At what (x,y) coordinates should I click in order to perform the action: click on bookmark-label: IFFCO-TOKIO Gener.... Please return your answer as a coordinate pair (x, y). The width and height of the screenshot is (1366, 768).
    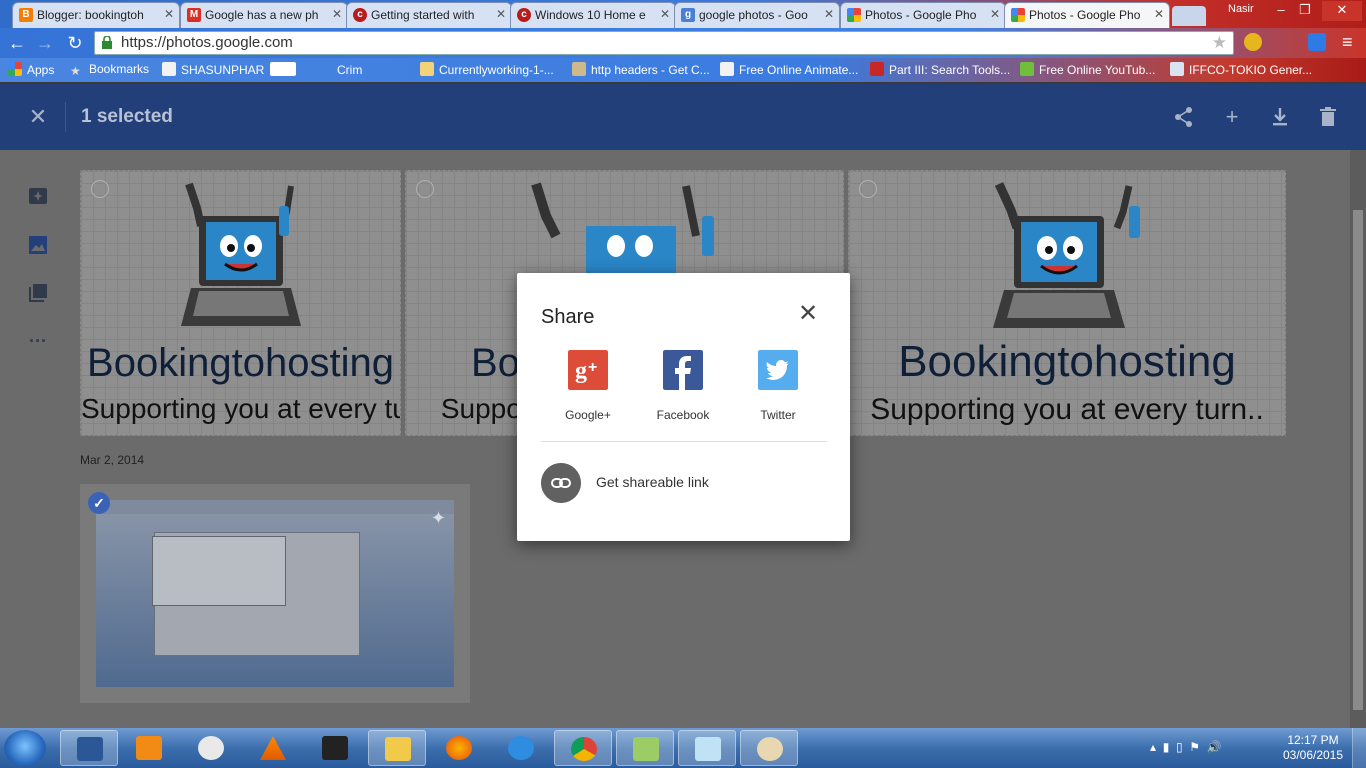
    Looking at the image, I should click on (1251, 70).